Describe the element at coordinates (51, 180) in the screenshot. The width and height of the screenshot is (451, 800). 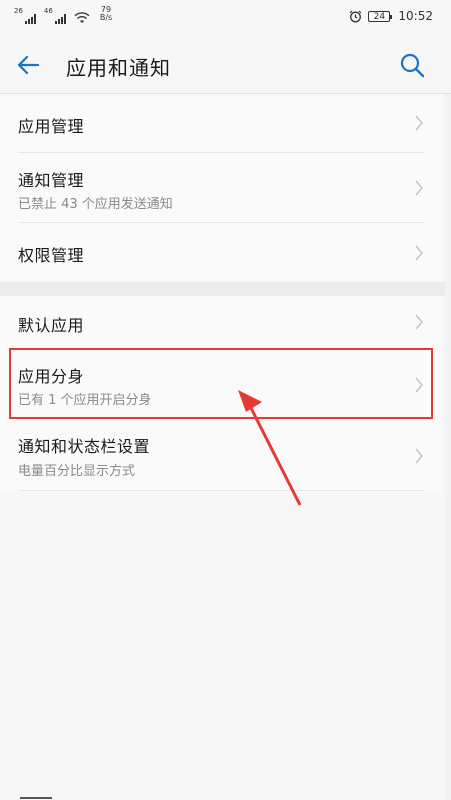
I see `list-item-title: 通知管理` at that location.